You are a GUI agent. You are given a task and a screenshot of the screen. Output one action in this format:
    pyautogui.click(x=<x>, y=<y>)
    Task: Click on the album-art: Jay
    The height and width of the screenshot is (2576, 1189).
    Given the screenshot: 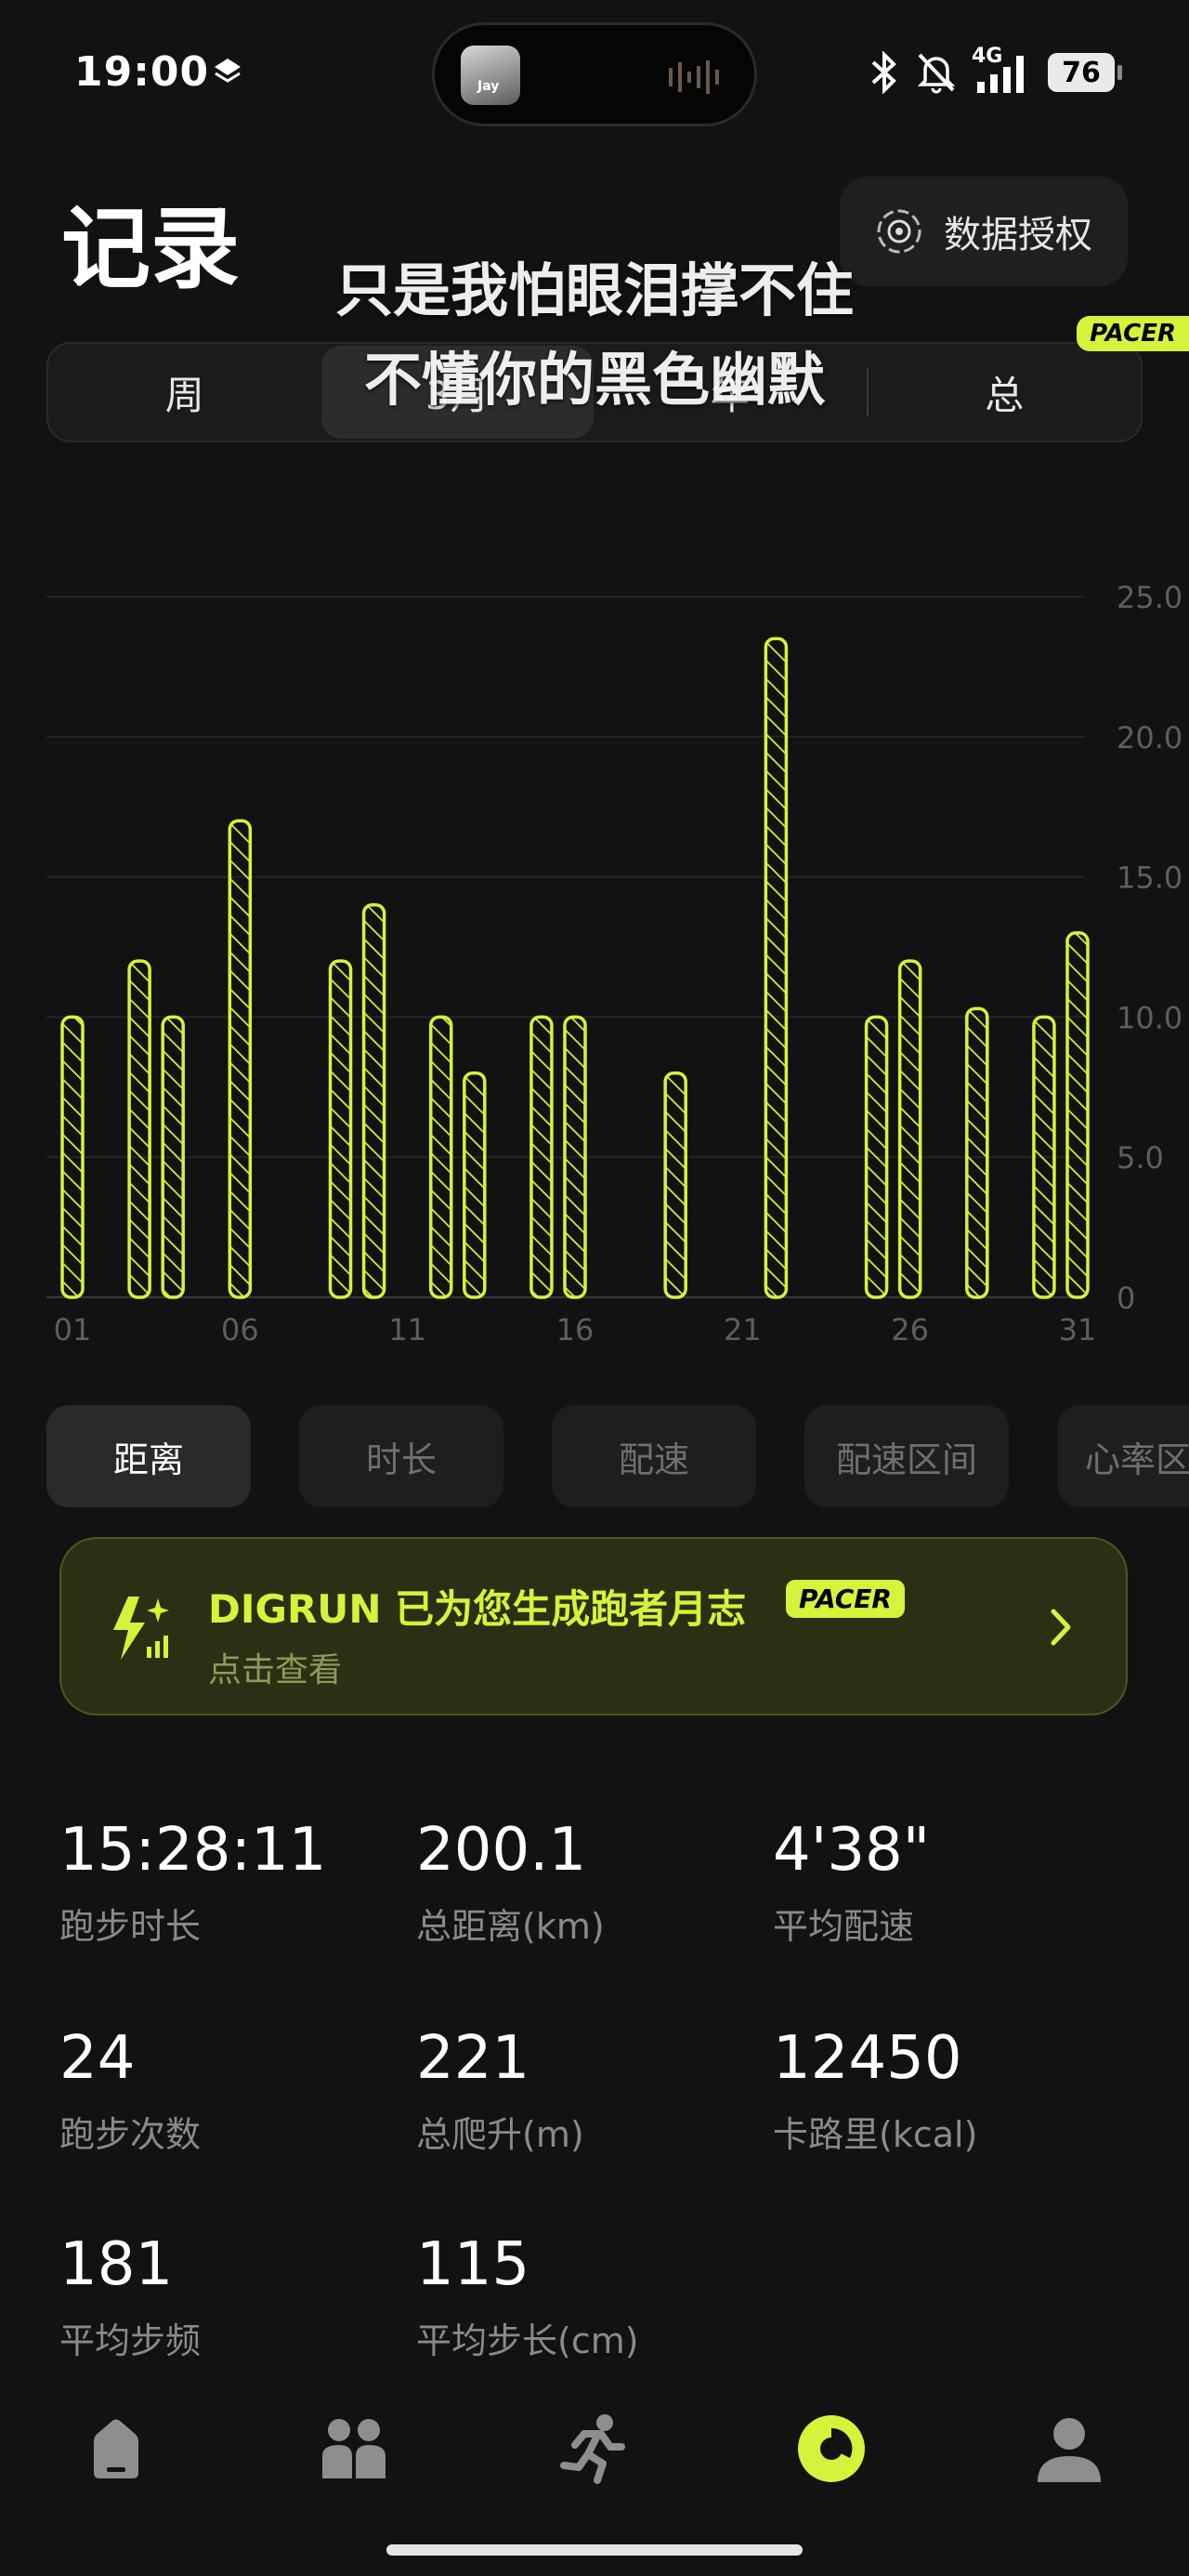 What is the action you would take?
    pyautogui.click(x=491, y=75)
    